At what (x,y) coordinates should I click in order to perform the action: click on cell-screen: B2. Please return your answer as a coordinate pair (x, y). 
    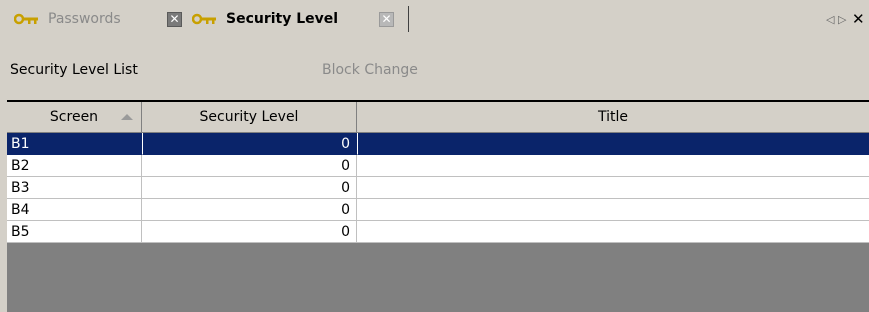
    Looking at the image, I should click on (74, 166).